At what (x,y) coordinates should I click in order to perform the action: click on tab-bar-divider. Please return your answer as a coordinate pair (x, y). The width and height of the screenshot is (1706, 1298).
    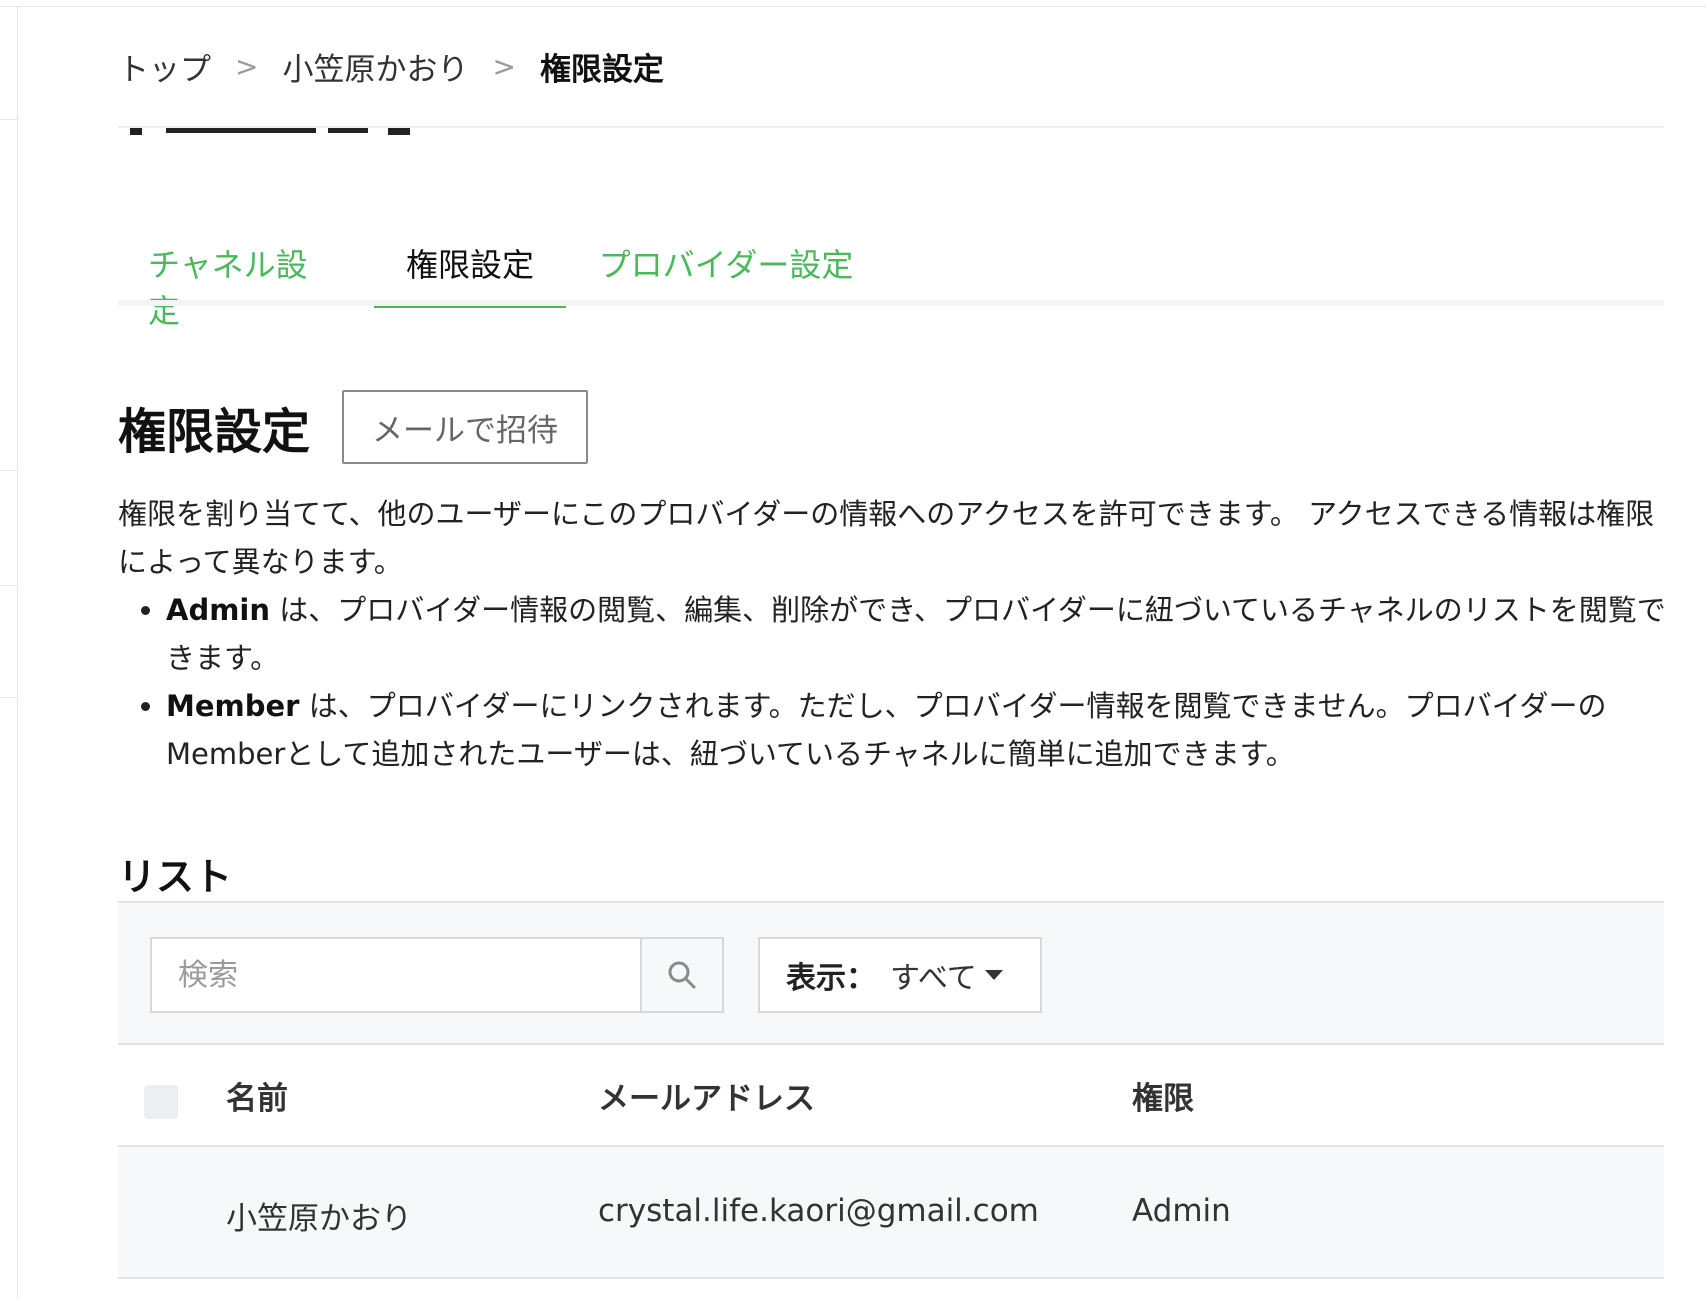
    Looking at the image, I should click on (891, 303).